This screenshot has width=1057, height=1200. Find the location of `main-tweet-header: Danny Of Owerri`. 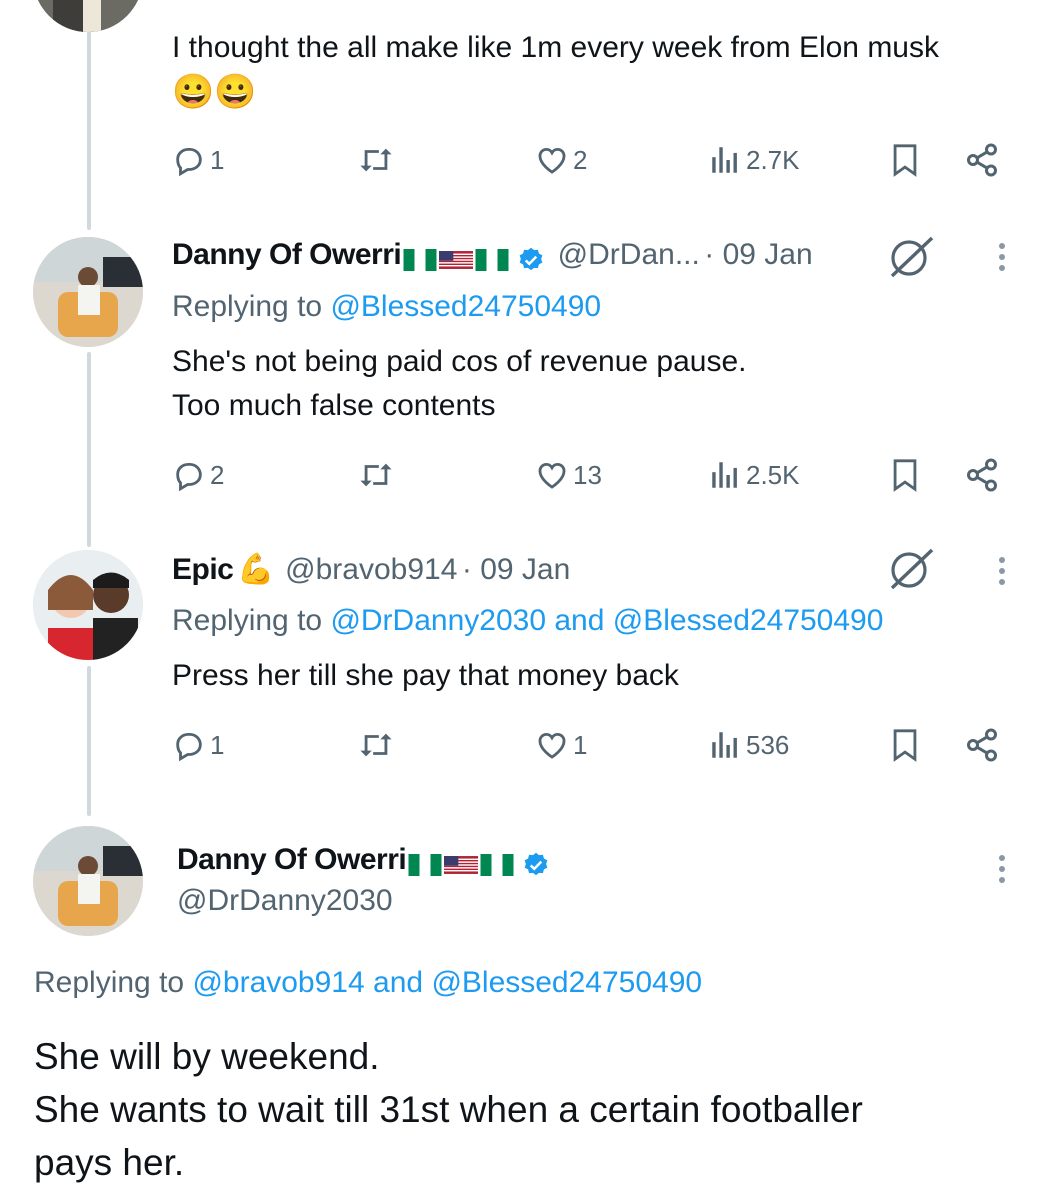

main-tweet-header: Danny Of Owerri is located at coordinates (363, 861).